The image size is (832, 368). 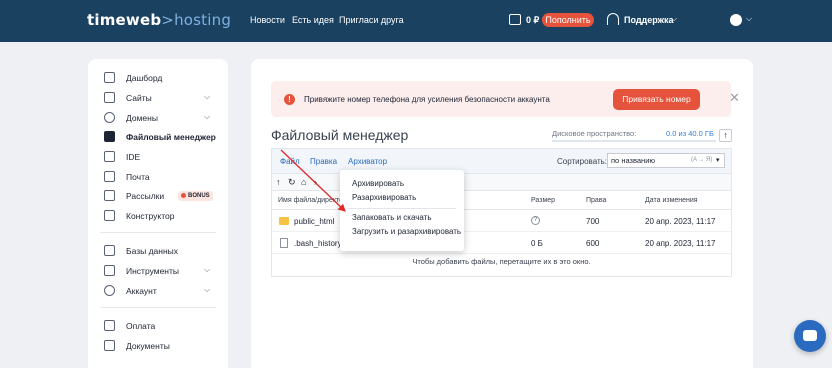 What do you see at coordinates (515, 19) in the screenshot?
I see `wallet-icon` at bounding box center [515, 19].